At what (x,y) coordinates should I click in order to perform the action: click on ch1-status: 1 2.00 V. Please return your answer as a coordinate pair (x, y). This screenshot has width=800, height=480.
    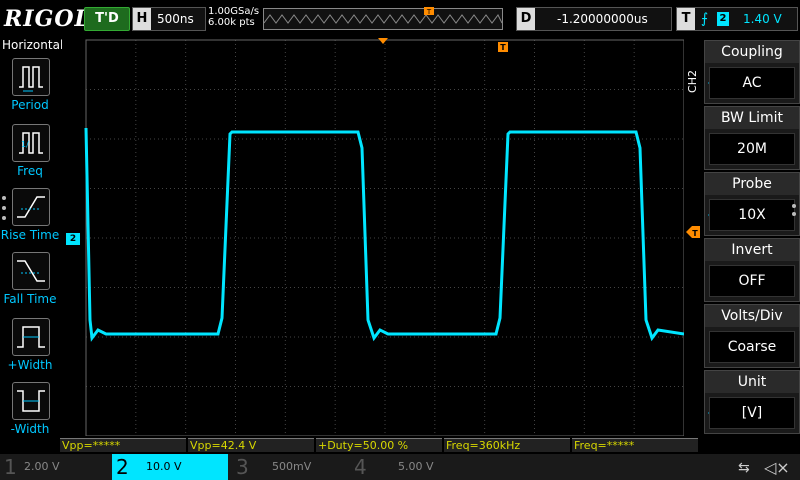
    Looking at the image, I should click on (56, 467).